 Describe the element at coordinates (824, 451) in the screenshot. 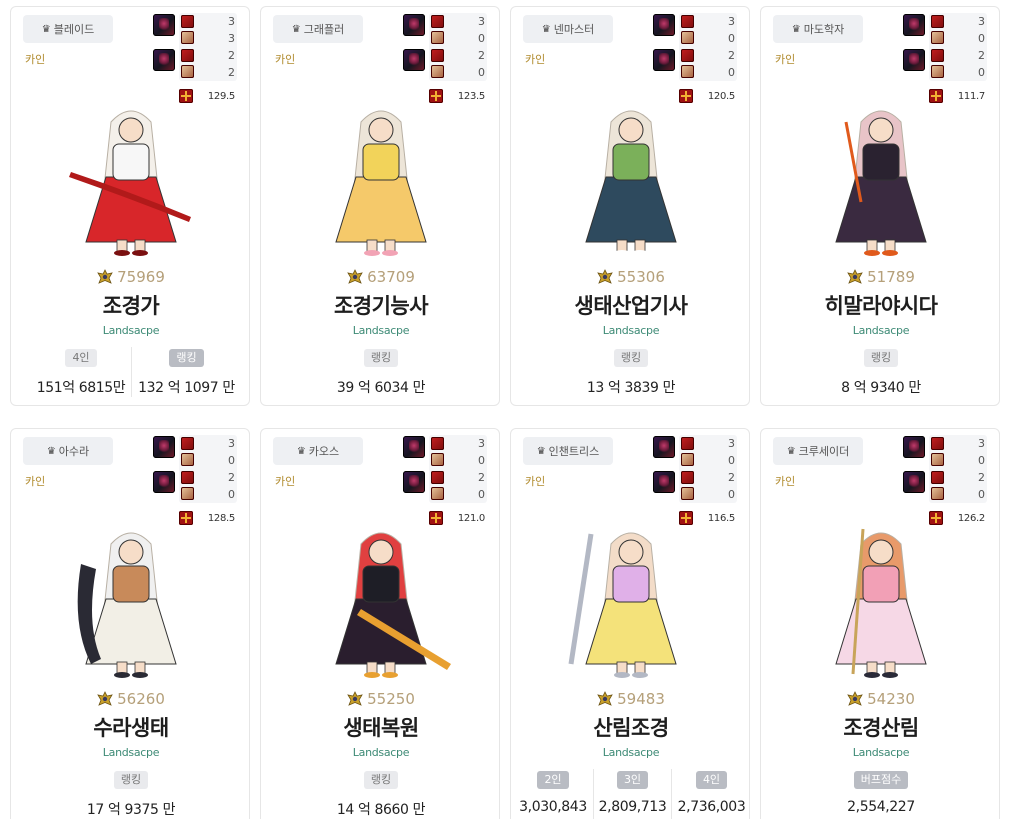

I see `class-name: 크루세이더` at that location.